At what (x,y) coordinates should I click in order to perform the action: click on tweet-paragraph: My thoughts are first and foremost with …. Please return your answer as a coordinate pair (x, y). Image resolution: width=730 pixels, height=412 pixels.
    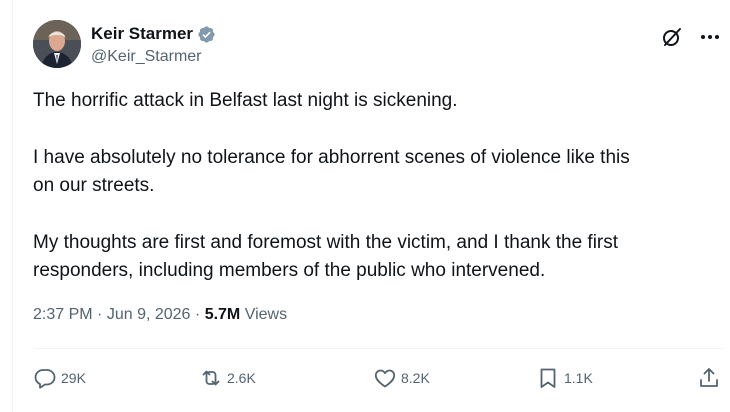
    Looking at the image, I should click on (326, 256).